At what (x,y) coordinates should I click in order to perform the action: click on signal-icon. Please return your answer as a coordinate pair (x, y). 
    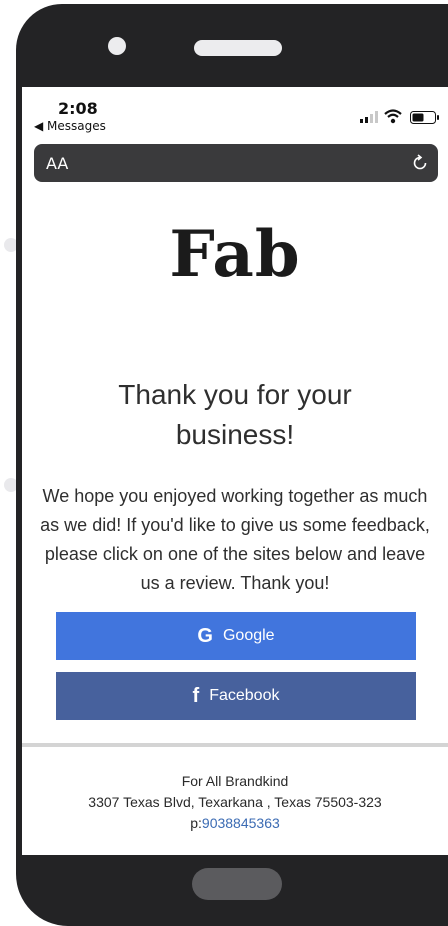
    Looking at the image, I should click on (369, 117).